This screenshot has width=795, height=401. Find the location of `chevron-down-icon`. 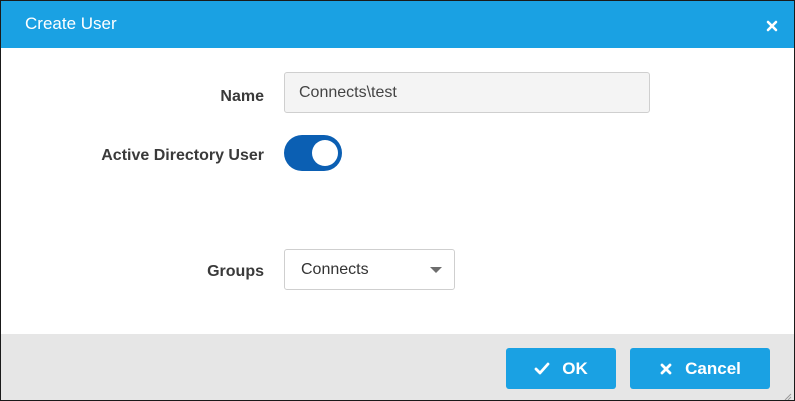

chevron-down-icon is located at coordinates (436, 270).